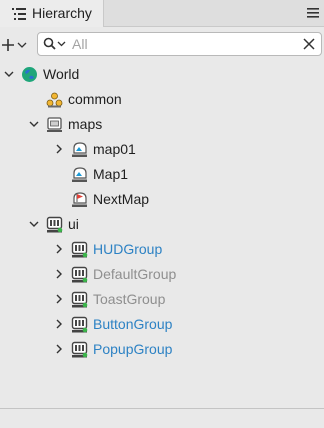 This screenshot has height=428, width=324. What do you see at coordinates (62, 13) in the screenshot?
I see `panel-title: Hierarchy` at bounding box center [62, 13].